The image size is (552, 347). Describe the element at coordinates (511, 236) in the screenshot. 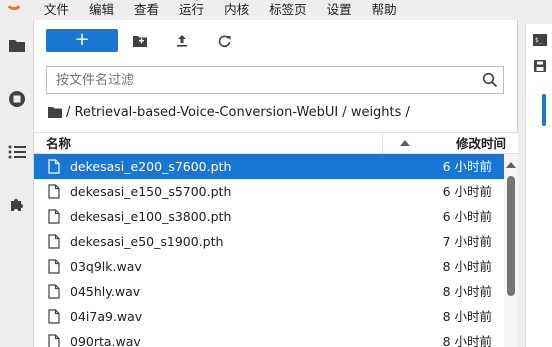

I see `scrollbar-thumb` at that location.